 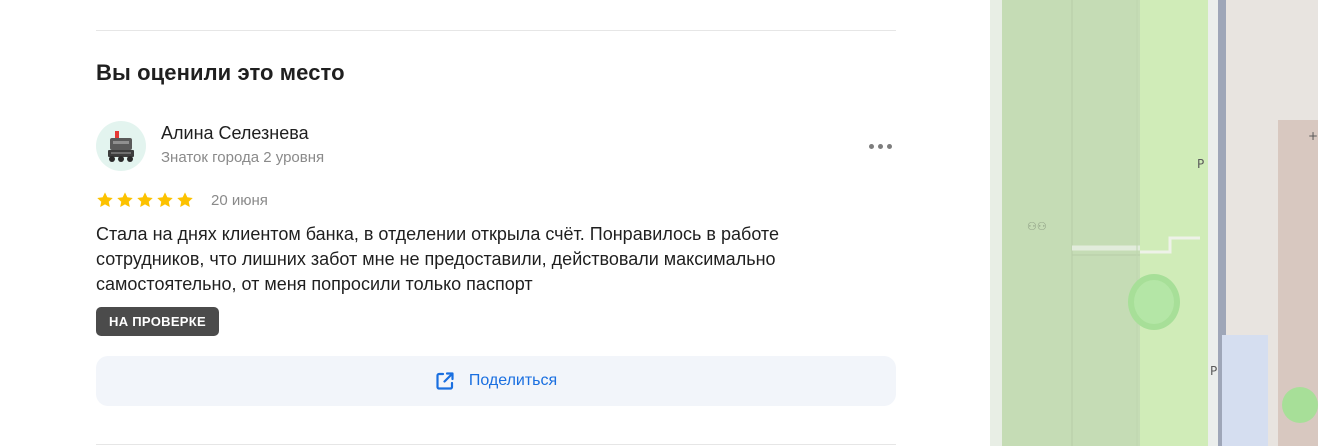 I want to click on more-dots-icon, so click(x=871, y=146).